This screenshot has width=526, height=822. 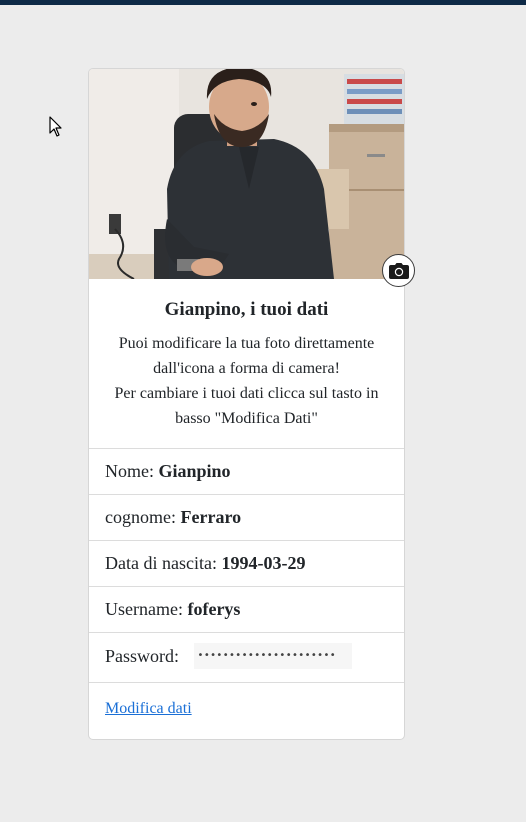 I want to click on list-item-username: Username: foferys, so click(x=246, y=609).